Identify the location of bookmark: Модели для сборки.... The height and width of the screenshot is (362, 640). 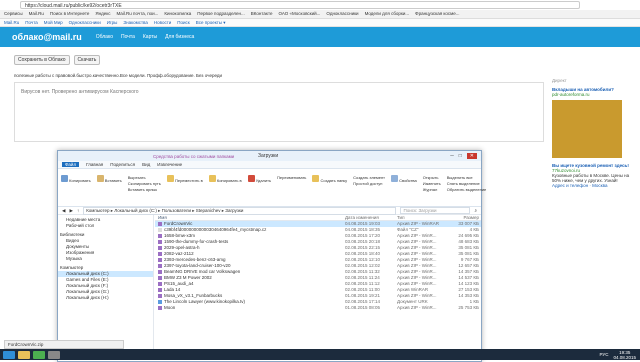
(387, 14).